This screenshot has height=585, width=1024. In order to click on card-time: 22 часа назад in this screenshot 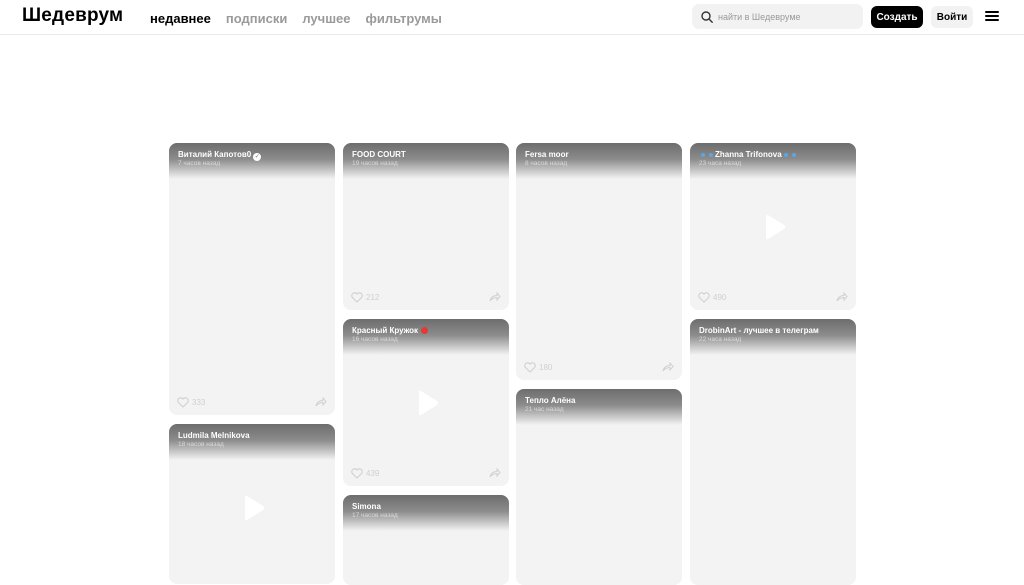, I will do `click(720, 339)`.